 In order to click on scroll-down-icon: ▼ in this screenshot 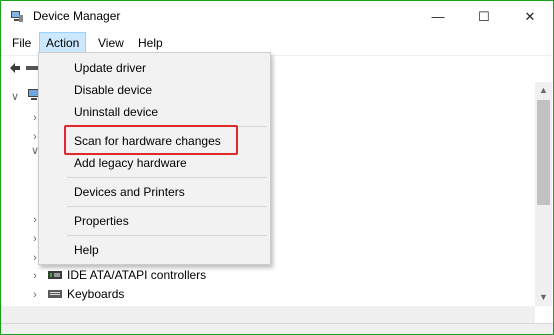, I will do `click(543, 297)`.